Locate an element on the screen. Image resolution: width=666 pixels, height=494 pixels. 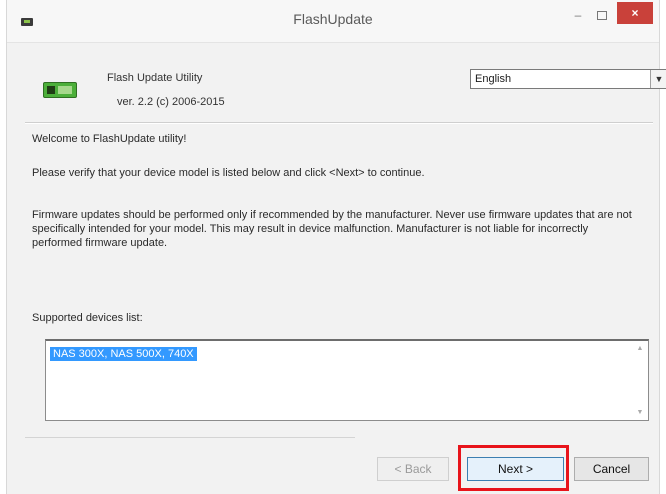
list-item: NAS 300X, NAS 500X, 740X is located at coordinates (123, 354).